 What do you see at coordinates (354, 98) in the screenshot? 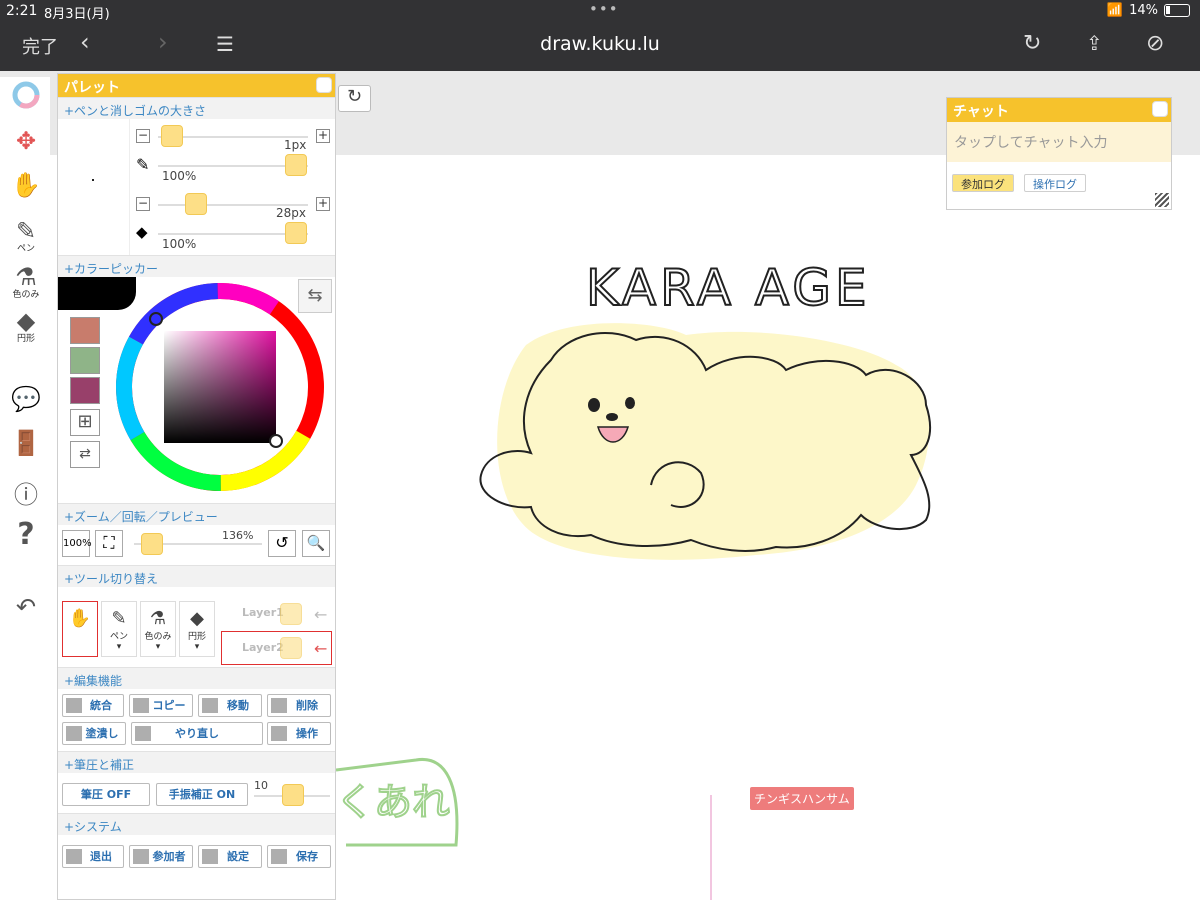
I see `rotate-reset-button: ↻` at bounding box center [354, 98].